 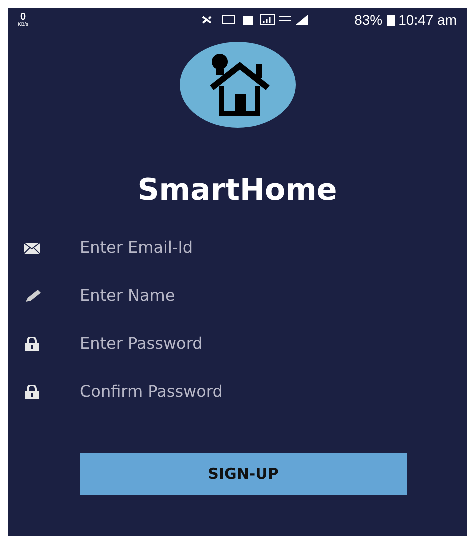 I want to click on sign-up-button: SIGN-UP, so click(x=243, y=474).